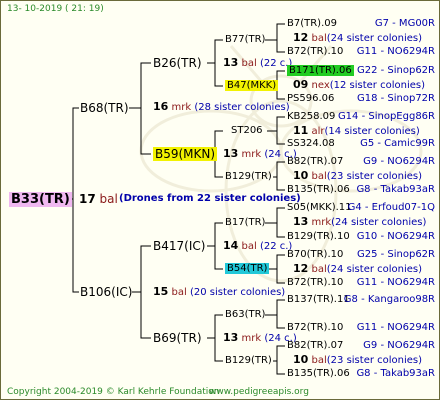 The image size is (440, 400). What do you see at coordinates (395, 189) in the screenshot?
I see `code-8: G8 - Takab93aR` at bounding box center [395, 189].